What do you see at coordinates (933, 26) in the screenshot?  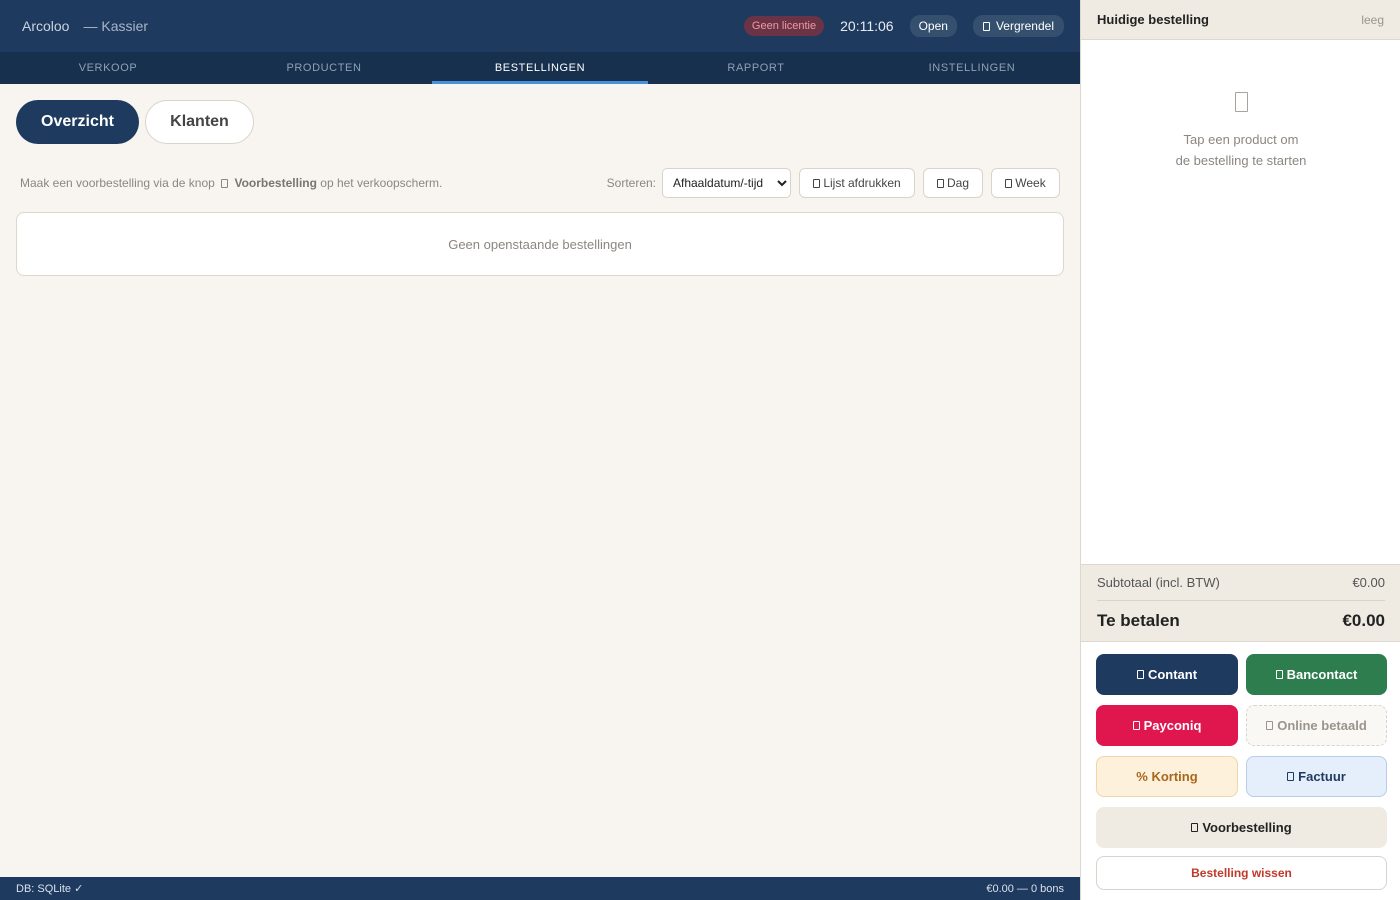 I see `register-status-badge: Open` at bounding box center [933, 26].